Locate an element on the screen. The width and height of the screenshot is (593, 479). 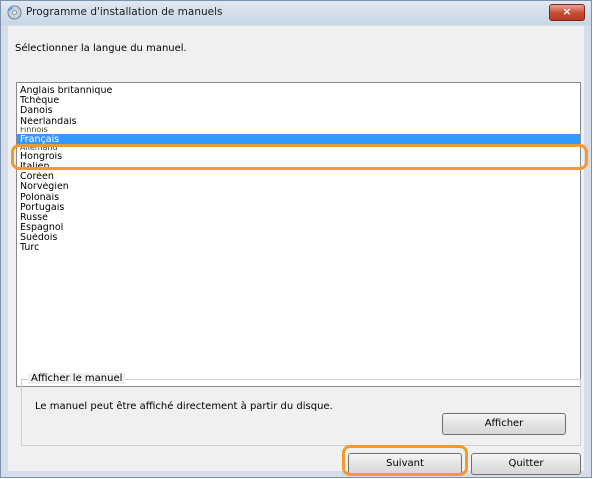
quit-button: Quitter is located at coordinates (526, 464).